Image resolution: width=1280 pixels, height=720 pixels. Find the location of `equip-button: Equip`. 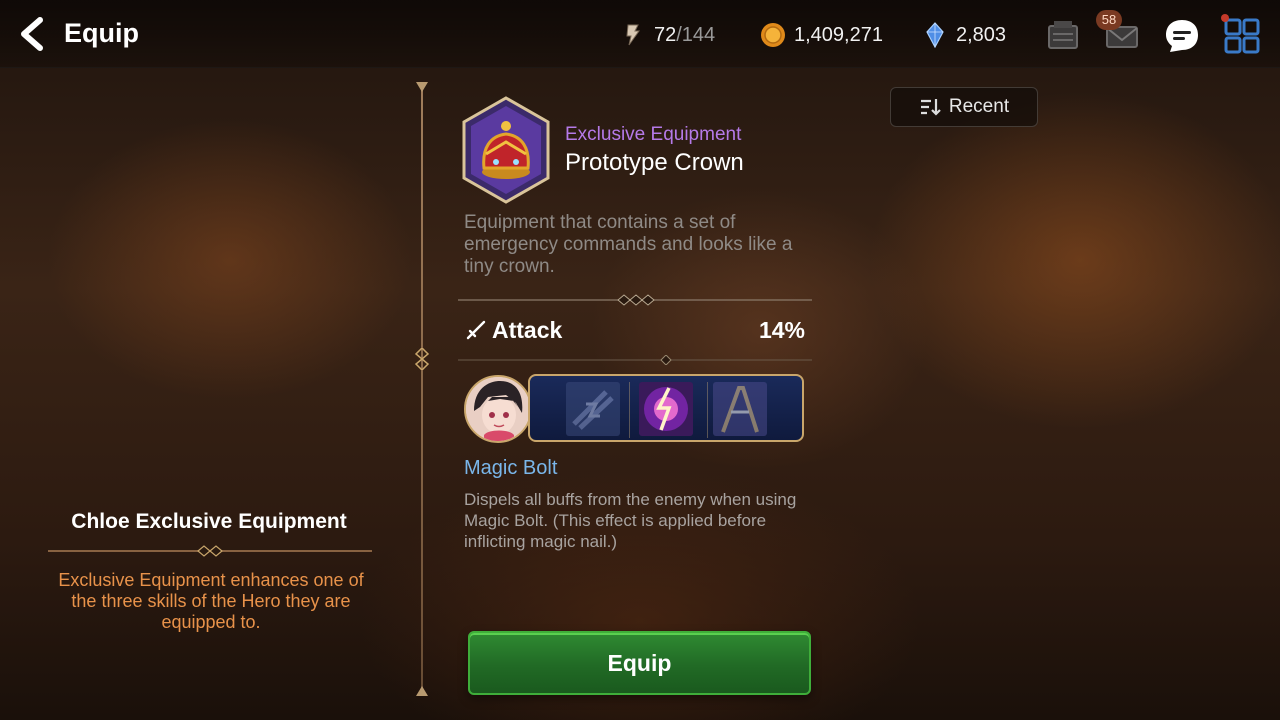

equip-button: Equip is located at coordinates (639, 663).